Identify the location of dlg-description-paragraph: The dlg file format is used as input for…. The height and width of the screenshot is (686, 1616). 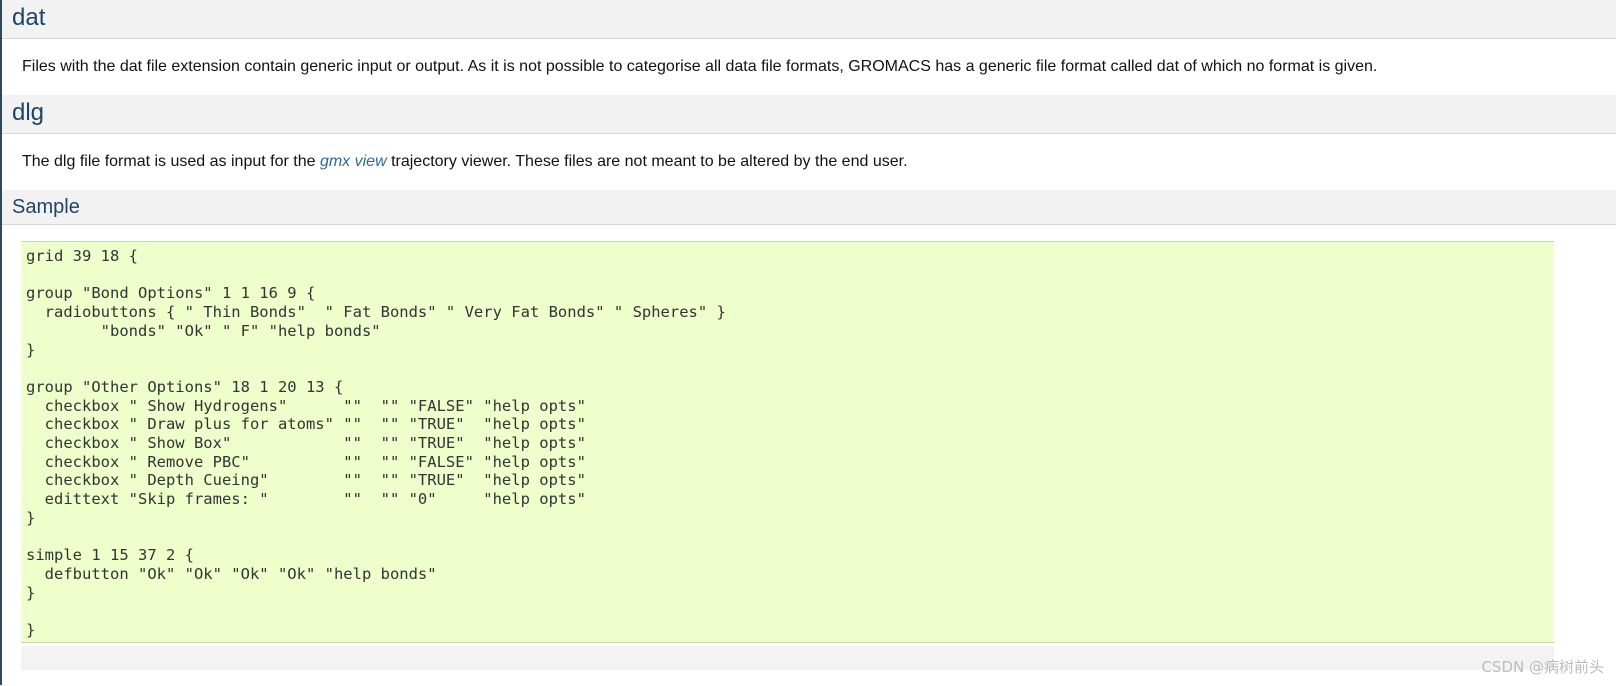
(809, 162).